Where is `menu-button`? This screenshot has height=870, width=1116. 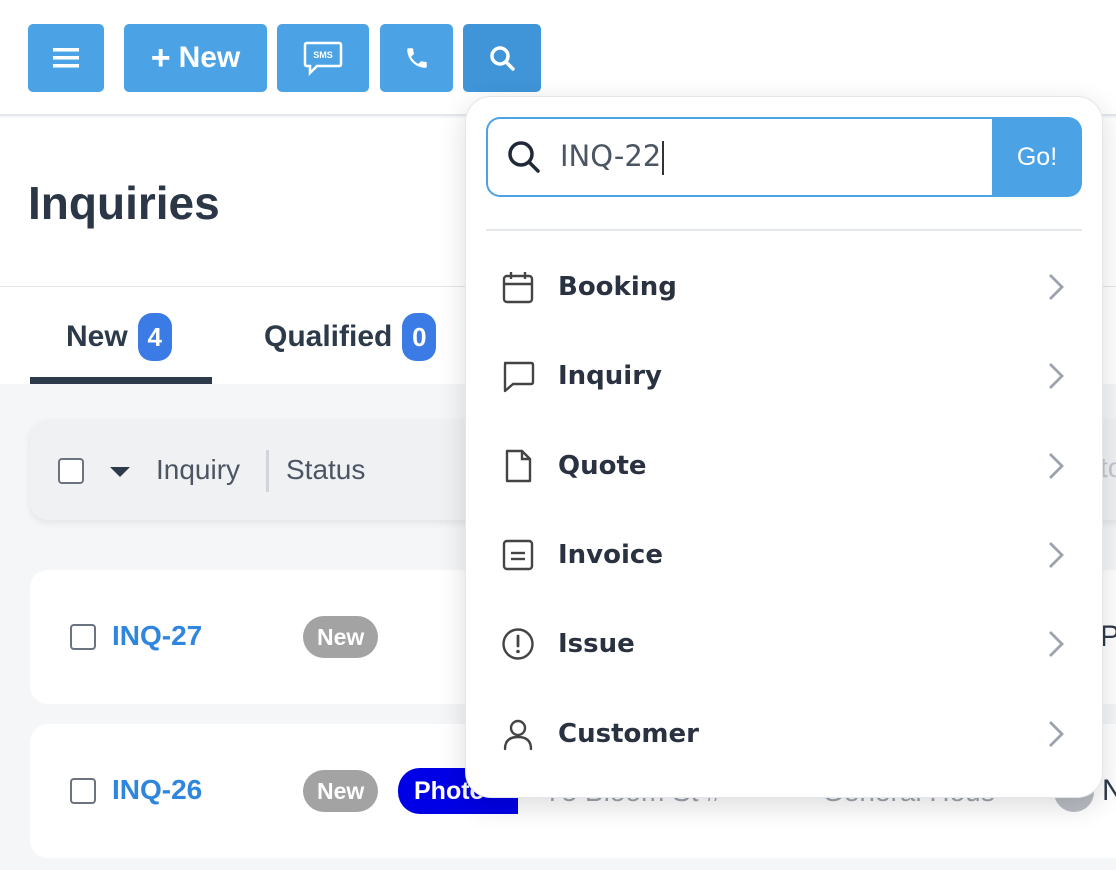
menu-button is located at coordinates (66, 58).